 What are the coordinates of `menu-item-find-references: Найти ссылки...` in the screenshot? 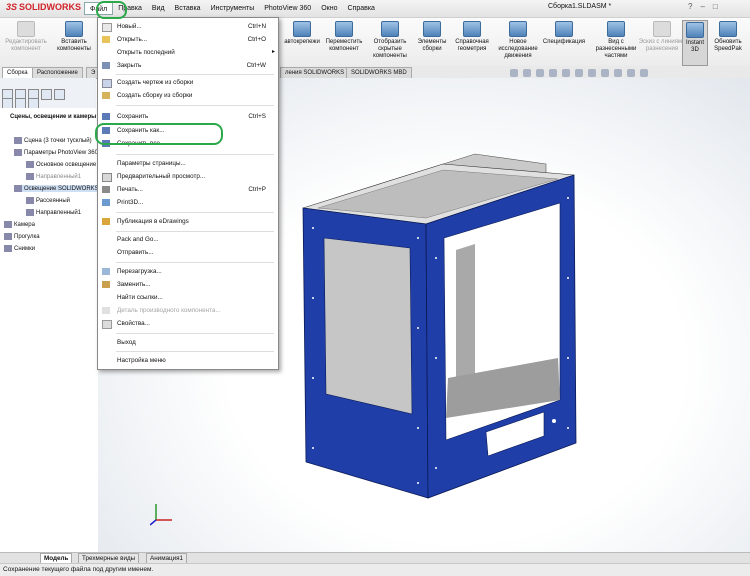 It's located at (188, 297).